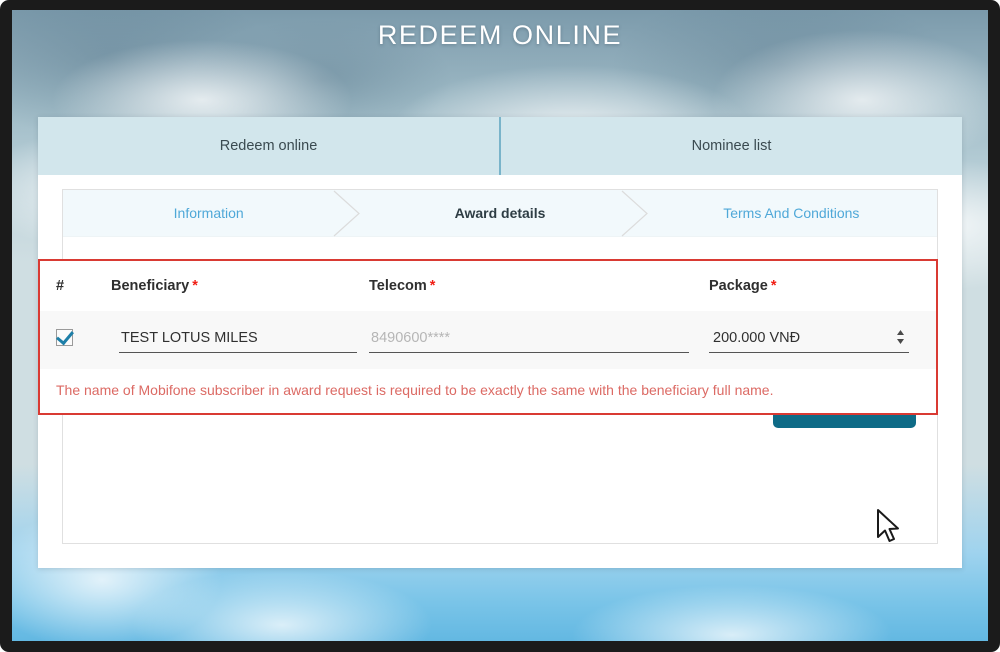 The height and width of the screenshot is (652, 1000). I want to click on column-header-telecom: Telecom *, so click(539, 286).